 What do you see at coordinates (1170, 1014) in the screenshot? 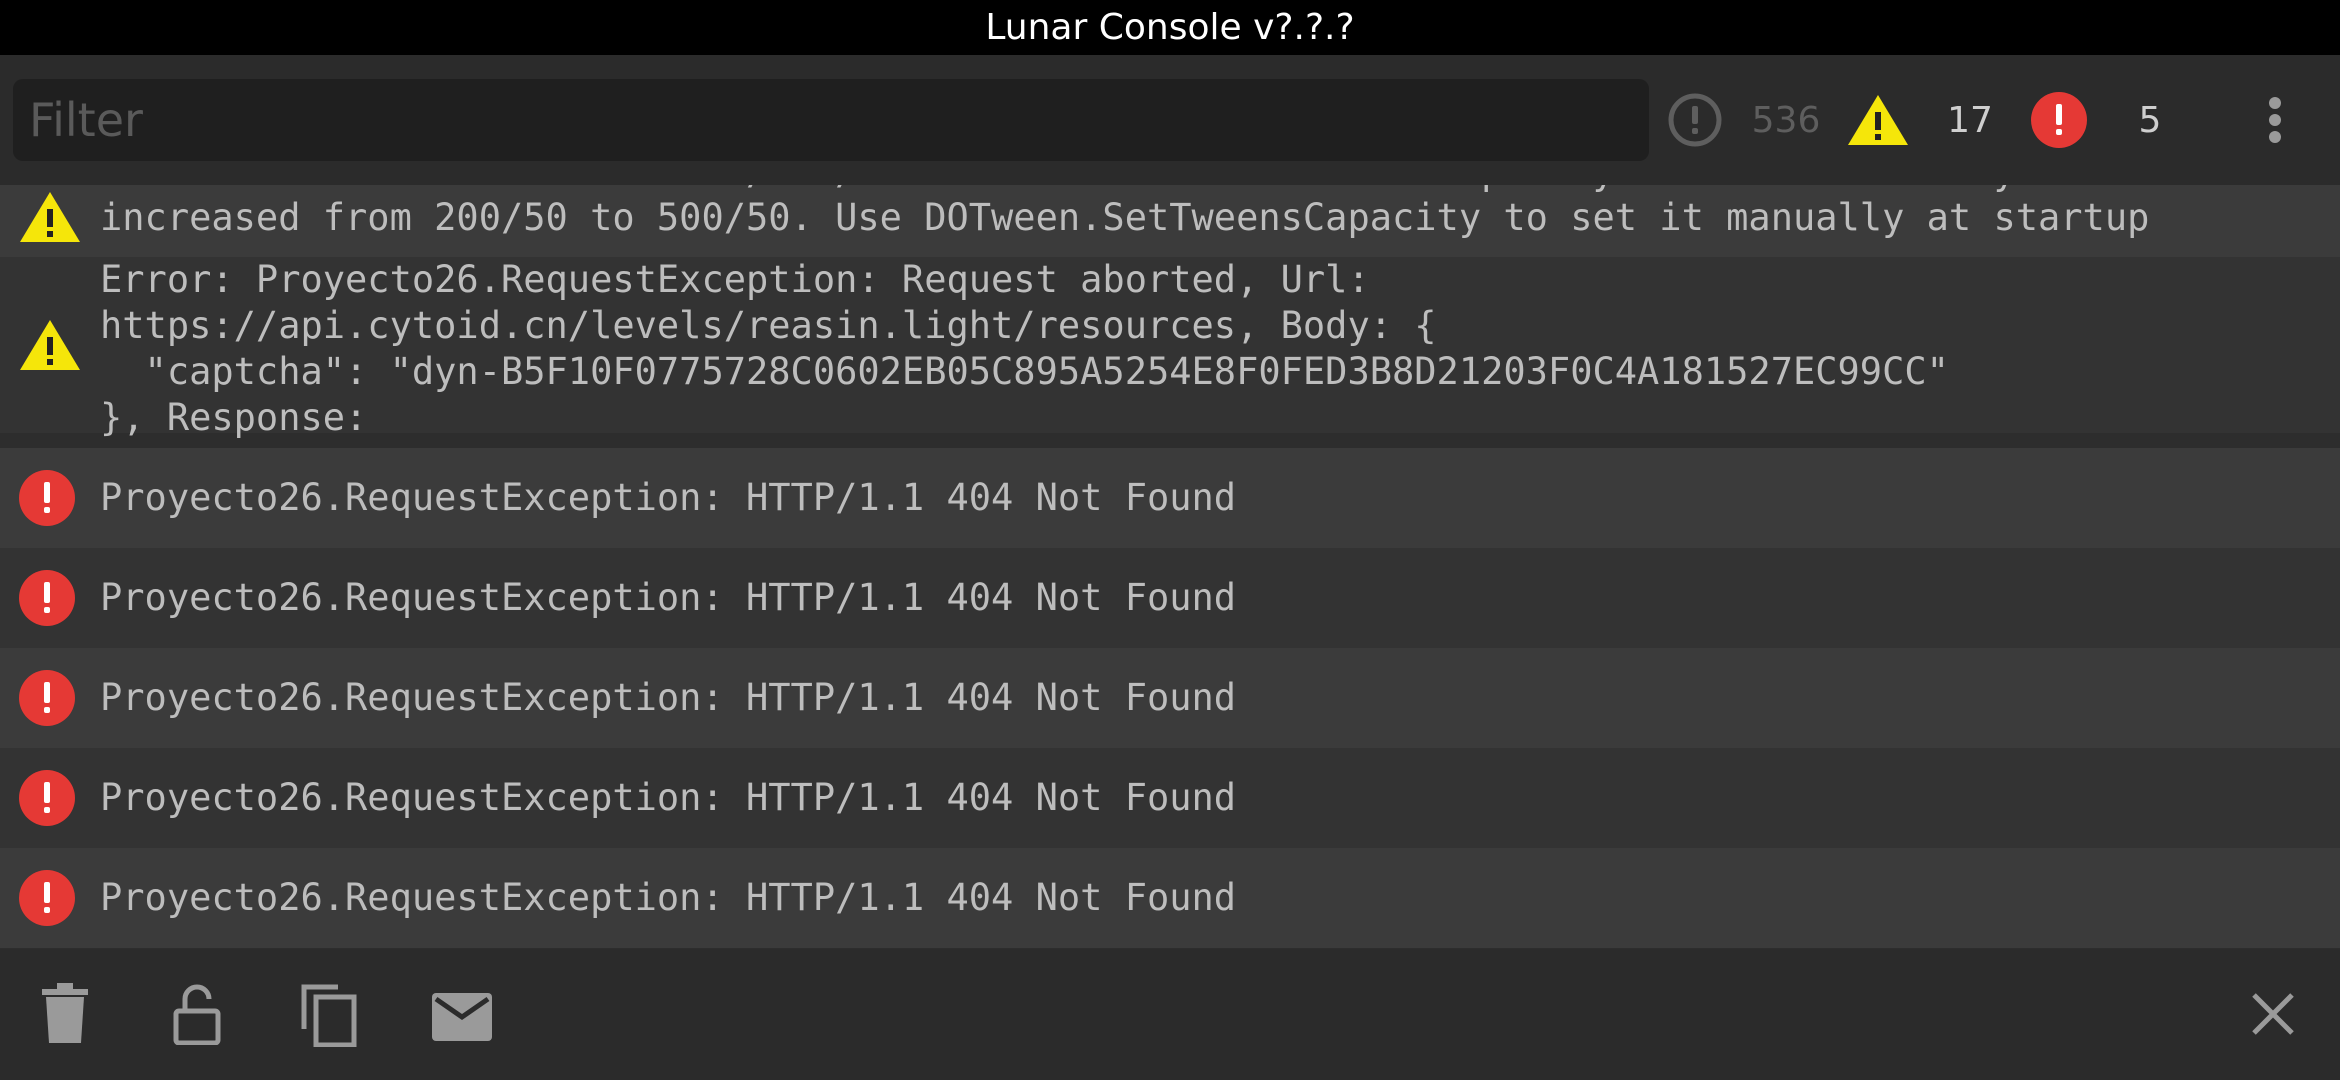
I see `bottom-toolbar` at bounding box center [1170, 1014].